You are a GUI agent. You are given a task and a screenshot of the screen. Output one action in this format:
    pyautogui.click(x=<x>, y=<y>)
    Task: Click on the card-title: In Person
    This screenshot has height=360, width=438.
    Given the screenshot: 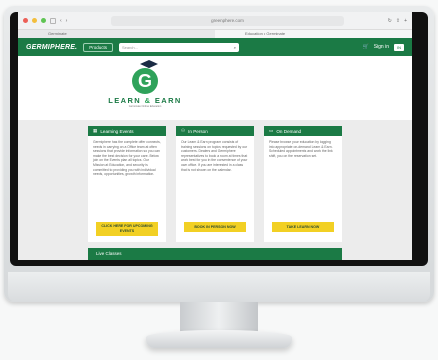 What is the action you would take?
    pyautogui.click(x=198, y=131)
    